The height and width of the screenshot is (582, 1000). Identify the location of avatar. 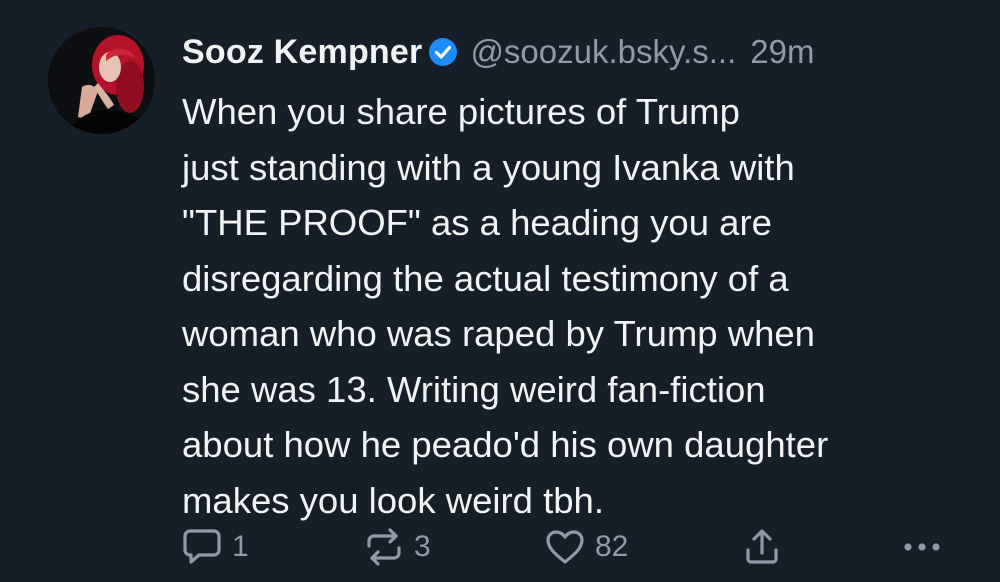
(101, 80).